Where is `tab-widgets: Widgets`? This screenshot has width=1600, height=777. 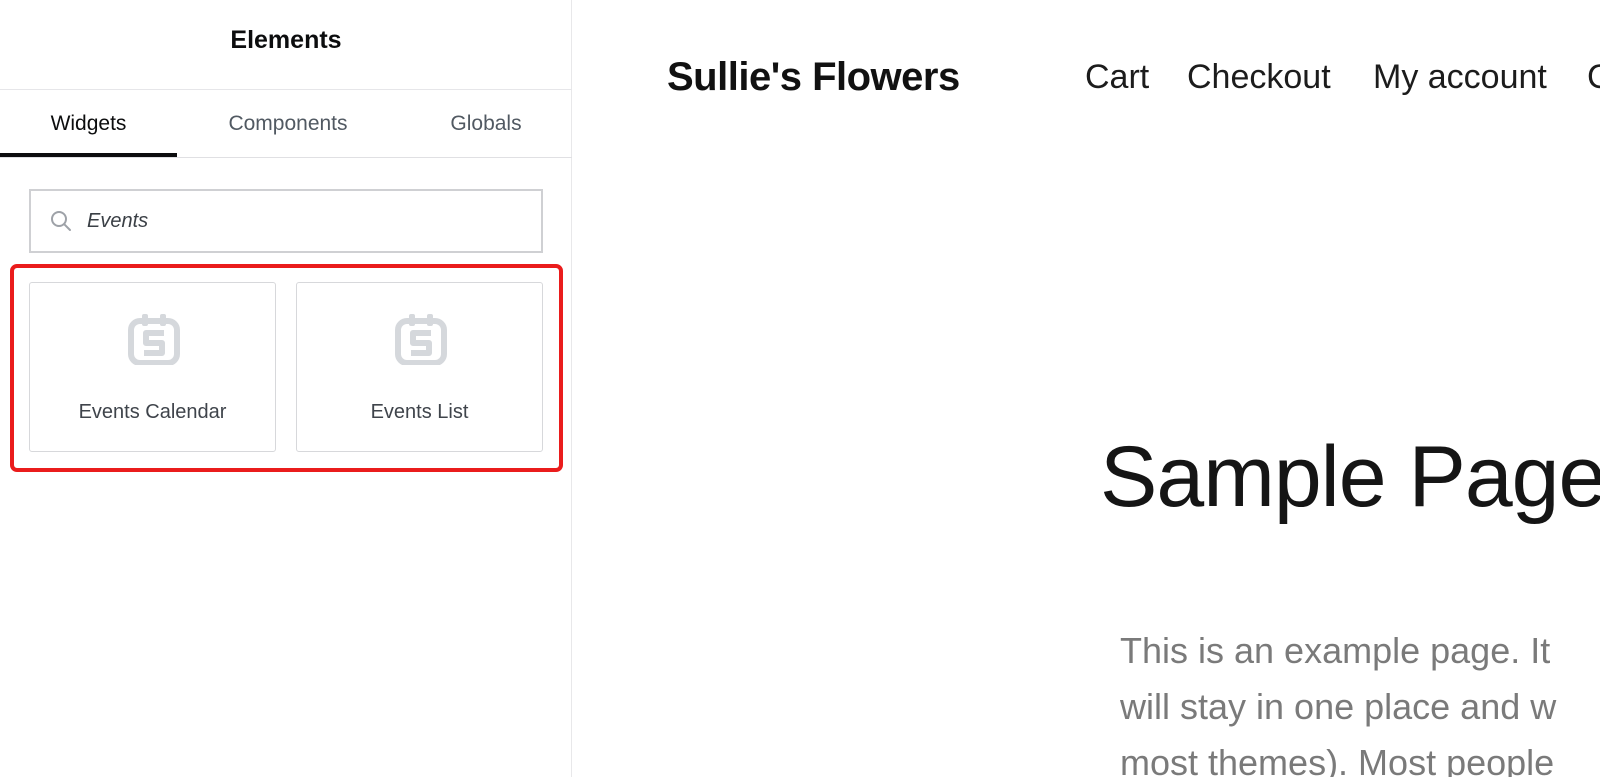 tab-widgets: Widgets is located at coordinates (88, 124).